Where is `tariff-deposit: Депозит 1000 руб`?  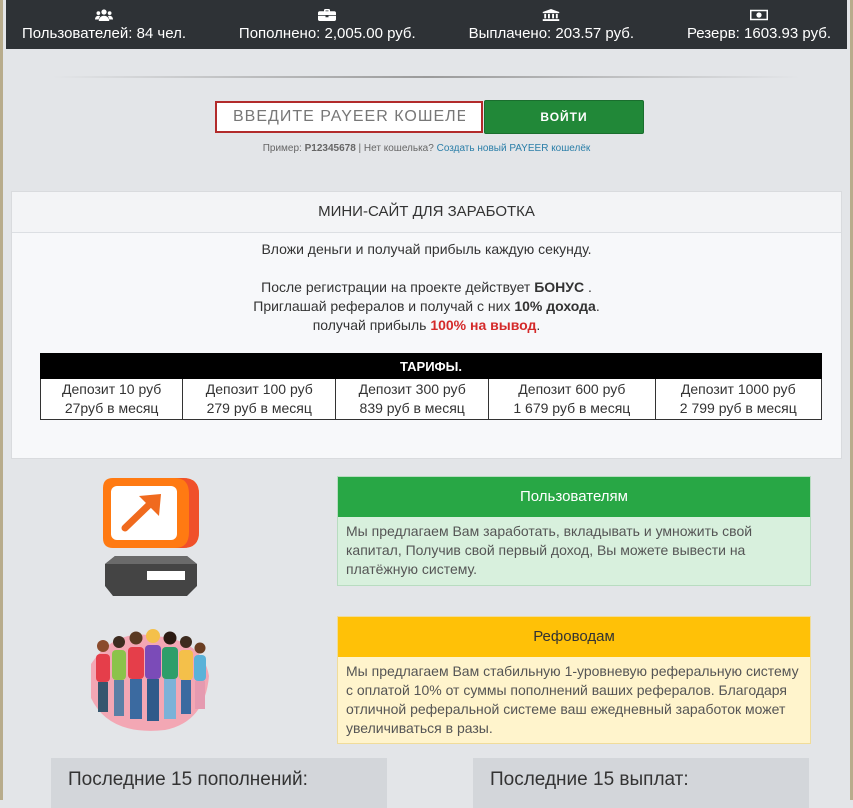
tariff-deposit: Депозит 1000 руб is located at coordinates (738, 389).